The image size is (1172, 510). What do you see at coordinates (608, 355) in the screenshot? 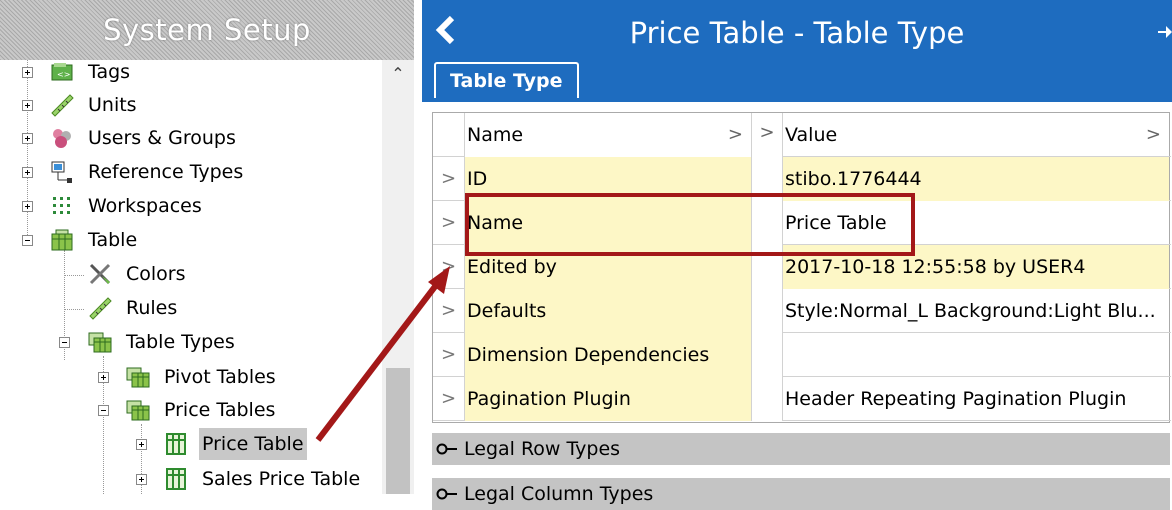
I see `property-name: Dimension Dependencies` at bounding box center [608, 355].